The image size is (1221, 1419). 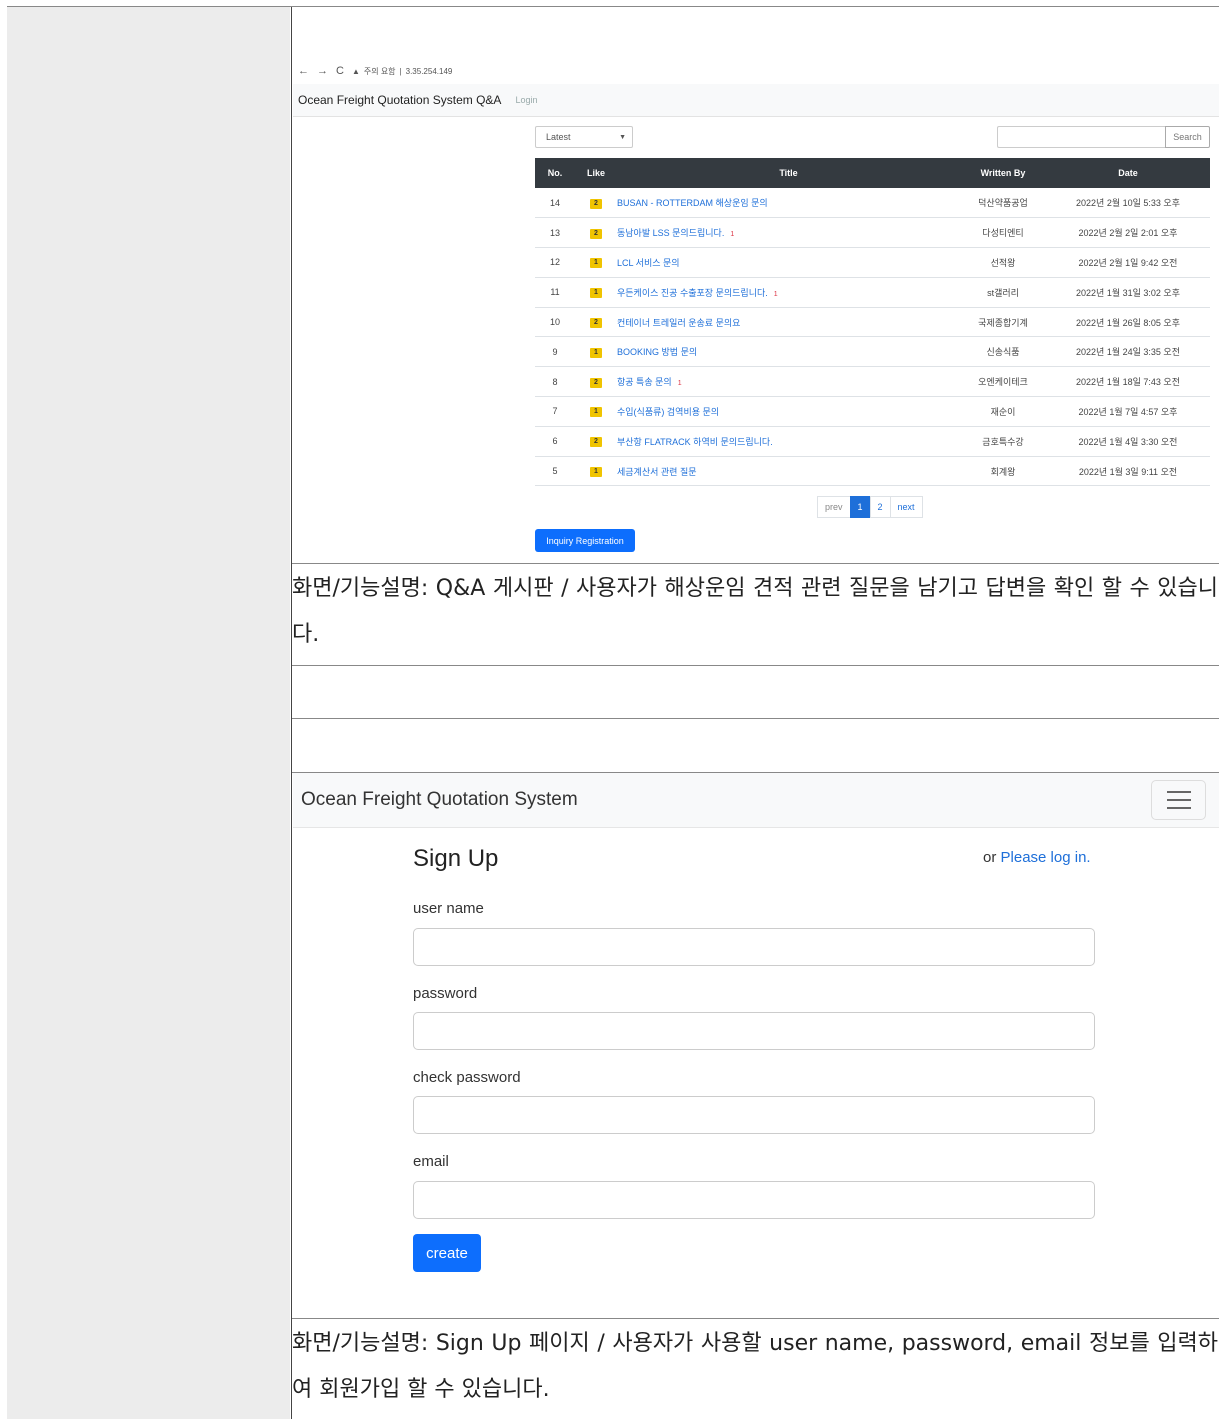 What do you see at coordinates (1046, 857) in the screenshot?
I see `login-link: Please log in.` at bounding box center [1046, 857].